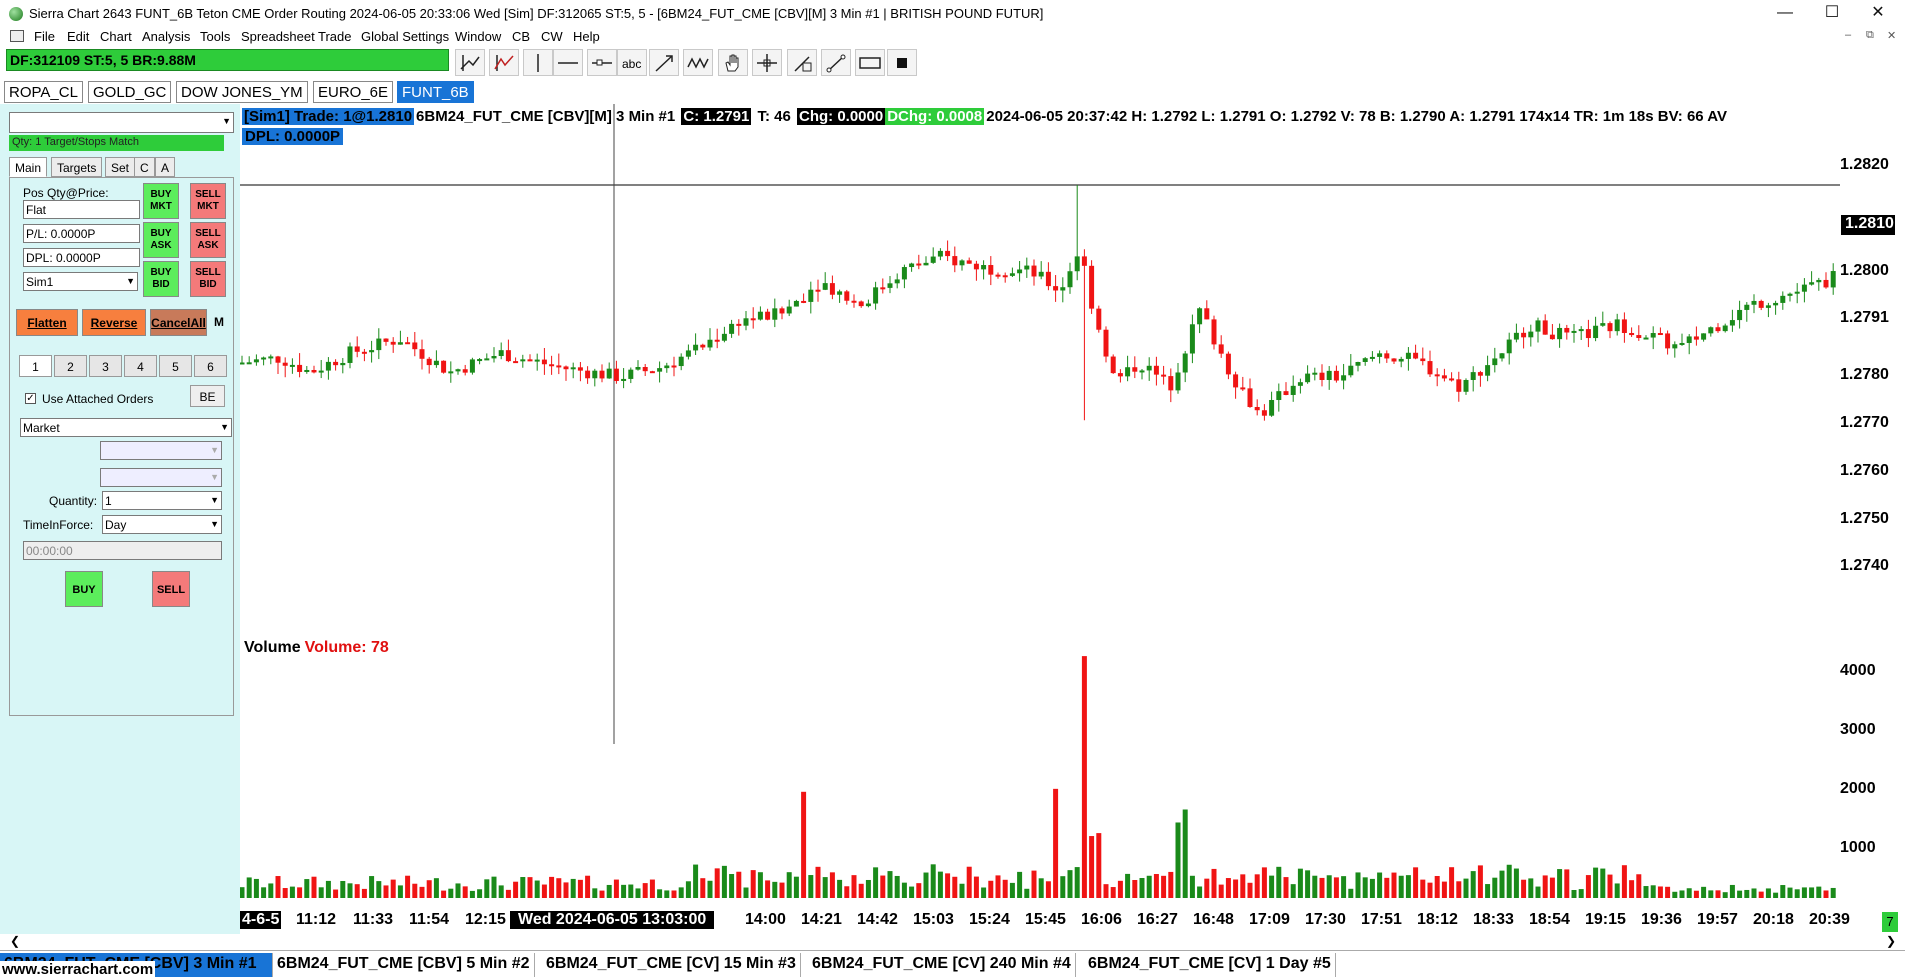 Image resolution: width=1905 pixels, height=979 pixels. What do you see at coordinates (35, 366) in the screenshot?
I see `qty-preset-1: 1` at bounding box center [35, 366].